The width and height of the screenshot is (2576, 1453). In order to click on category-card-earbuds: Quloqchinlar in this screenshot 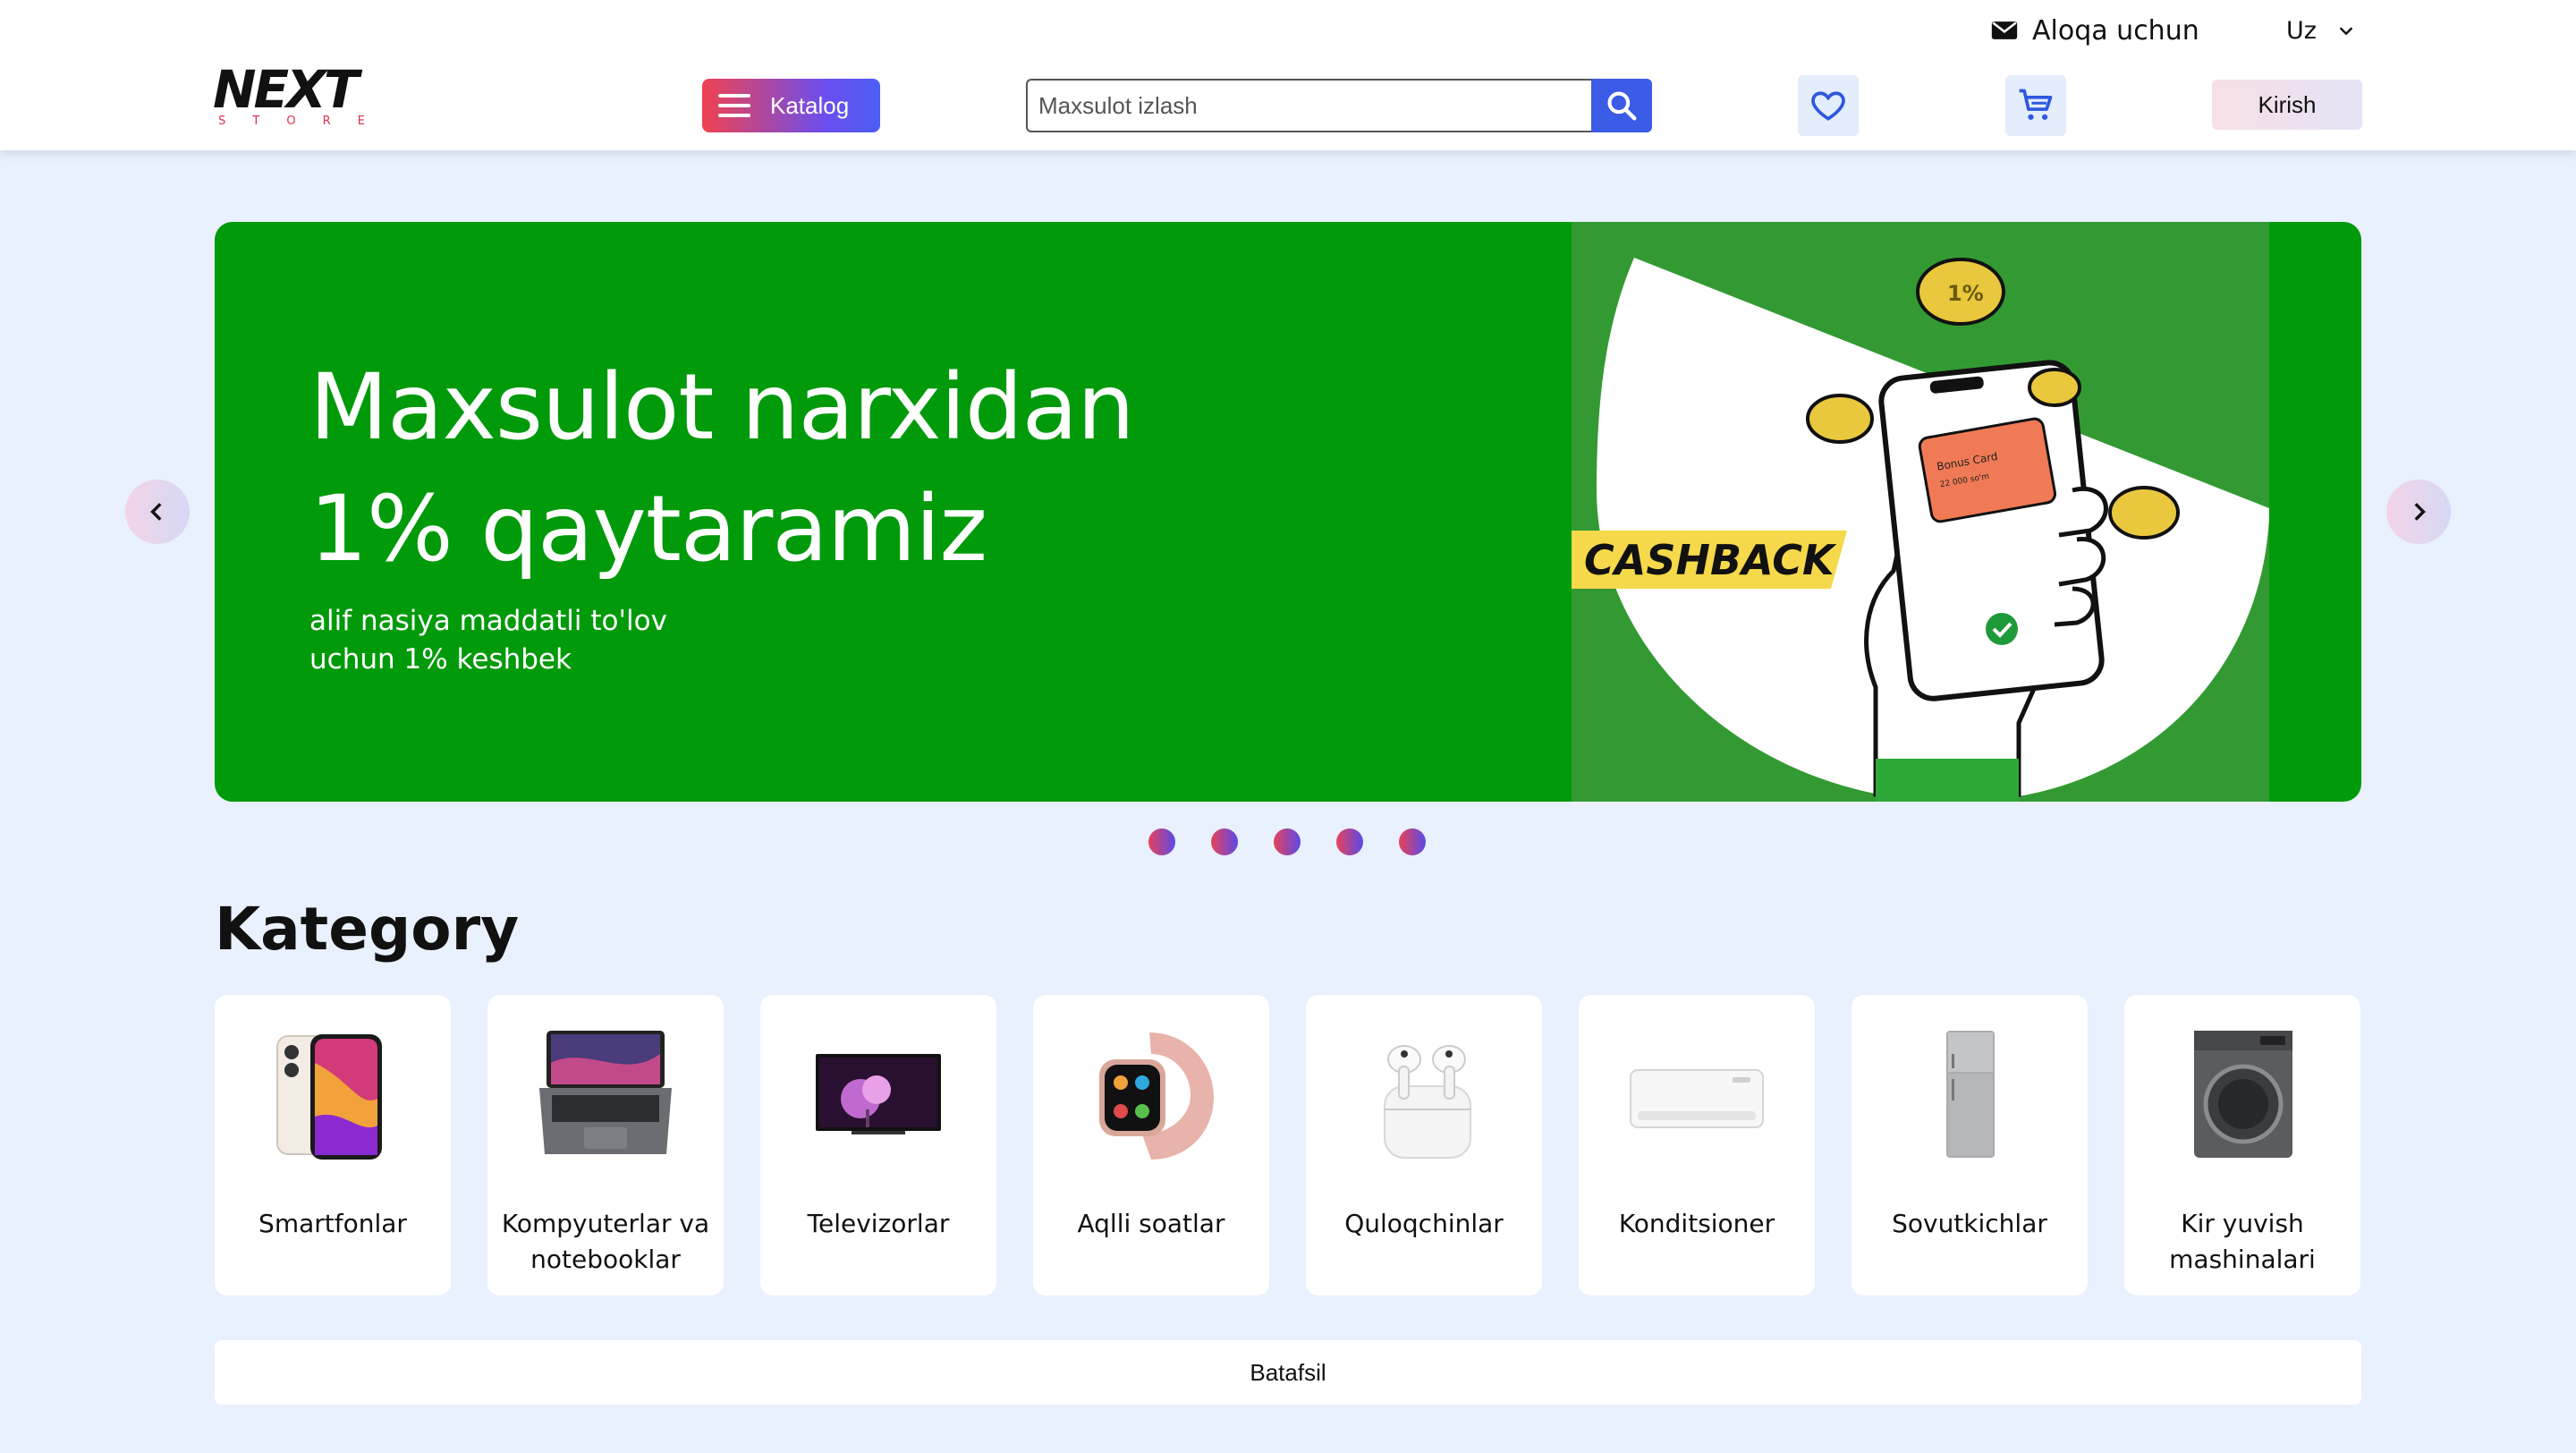, I will do `click(1424, 1145)`.